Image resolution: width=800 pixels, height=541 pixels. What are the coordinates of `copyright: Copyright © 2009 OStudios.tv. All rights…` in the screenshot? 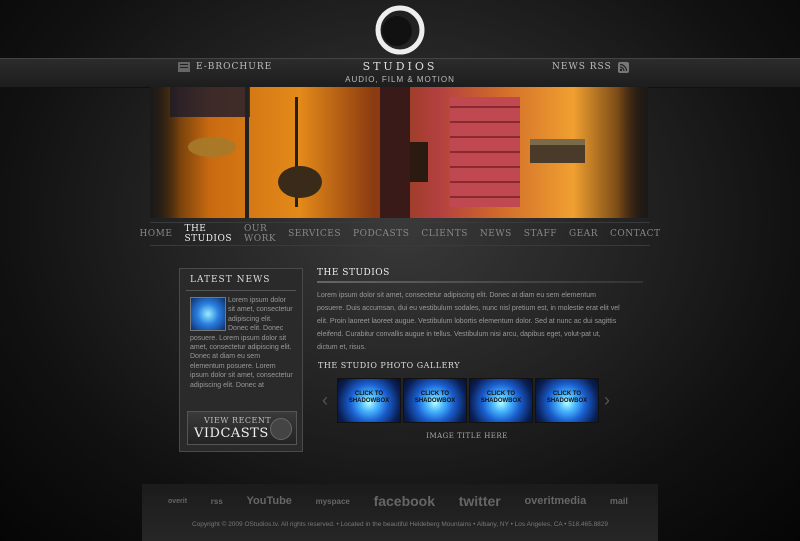 It's located at (400, 524).